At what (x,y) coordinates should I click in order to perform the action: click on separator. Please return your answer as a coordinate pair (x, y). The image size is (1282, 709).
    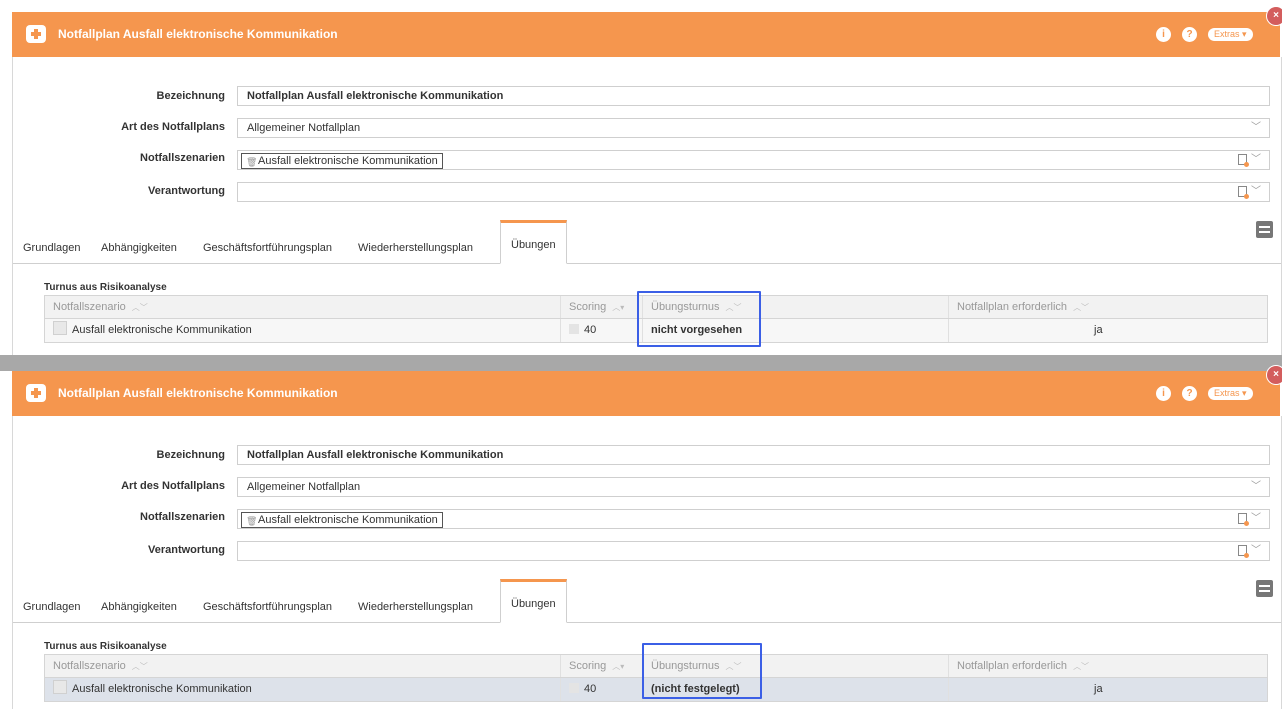
    Looking at the image, I should click on (641, 363).